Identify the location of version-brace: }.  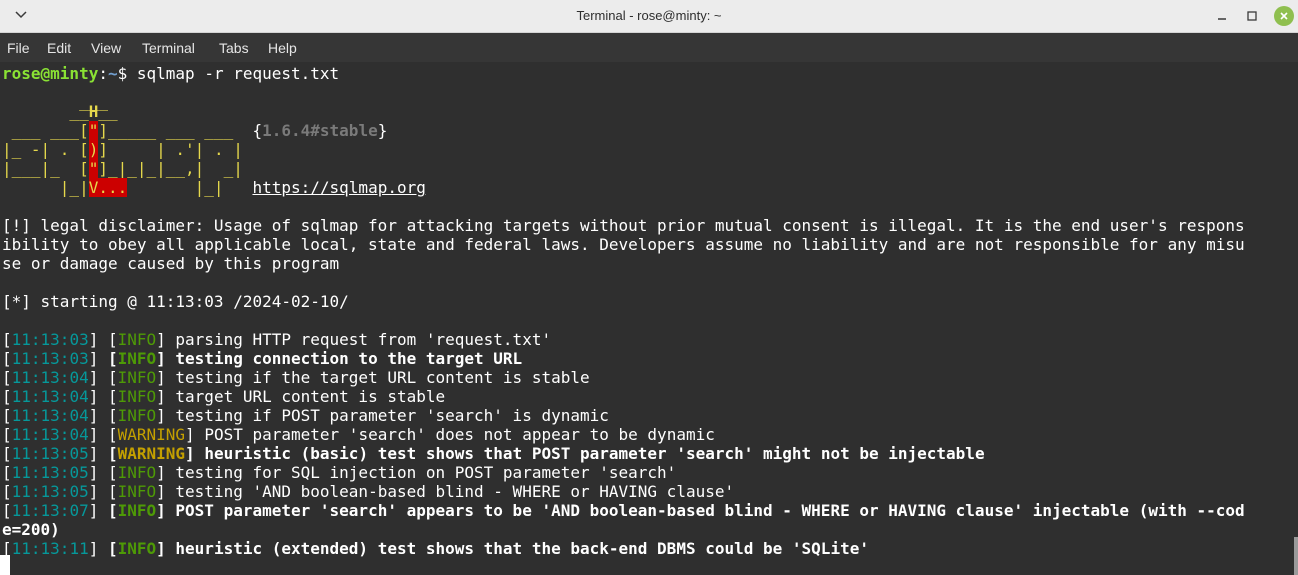
(382, 130).